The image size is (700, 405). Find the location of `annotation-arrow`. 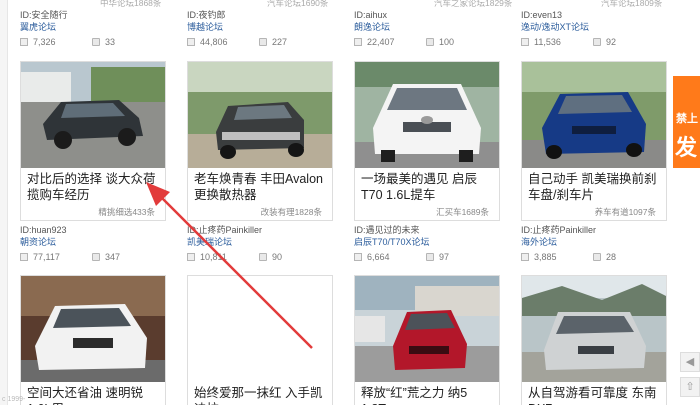

annotation-arrow is located at coordinates (229, 265).